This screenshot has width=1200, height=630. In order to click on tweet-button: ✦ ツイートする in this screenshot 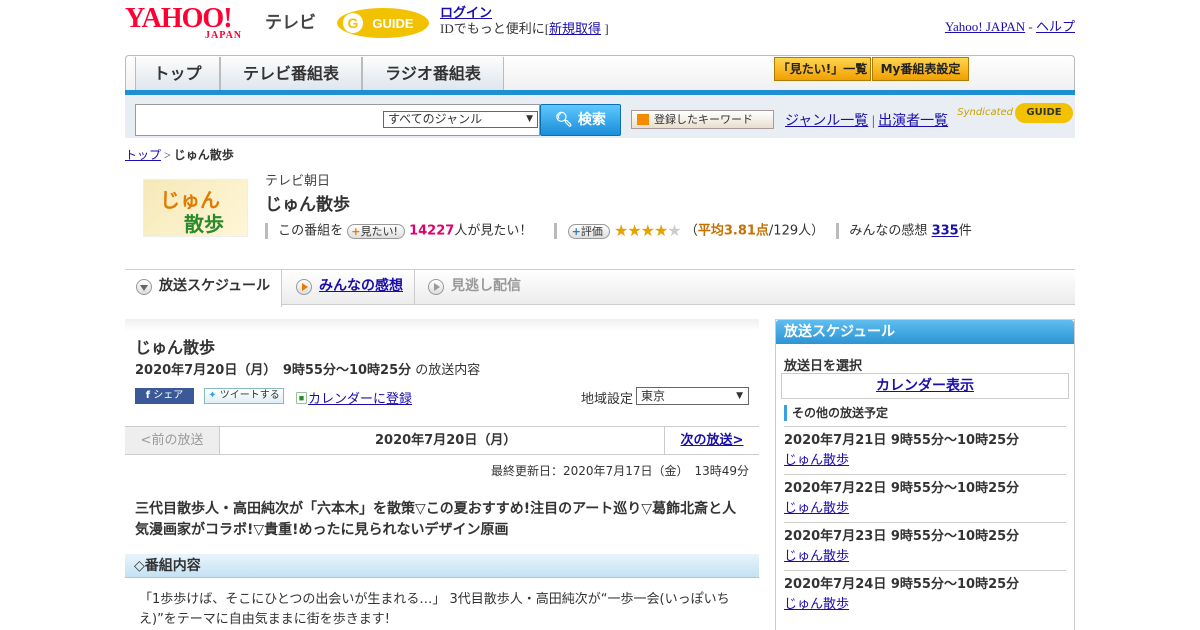, I will do `click(244, 396)`.